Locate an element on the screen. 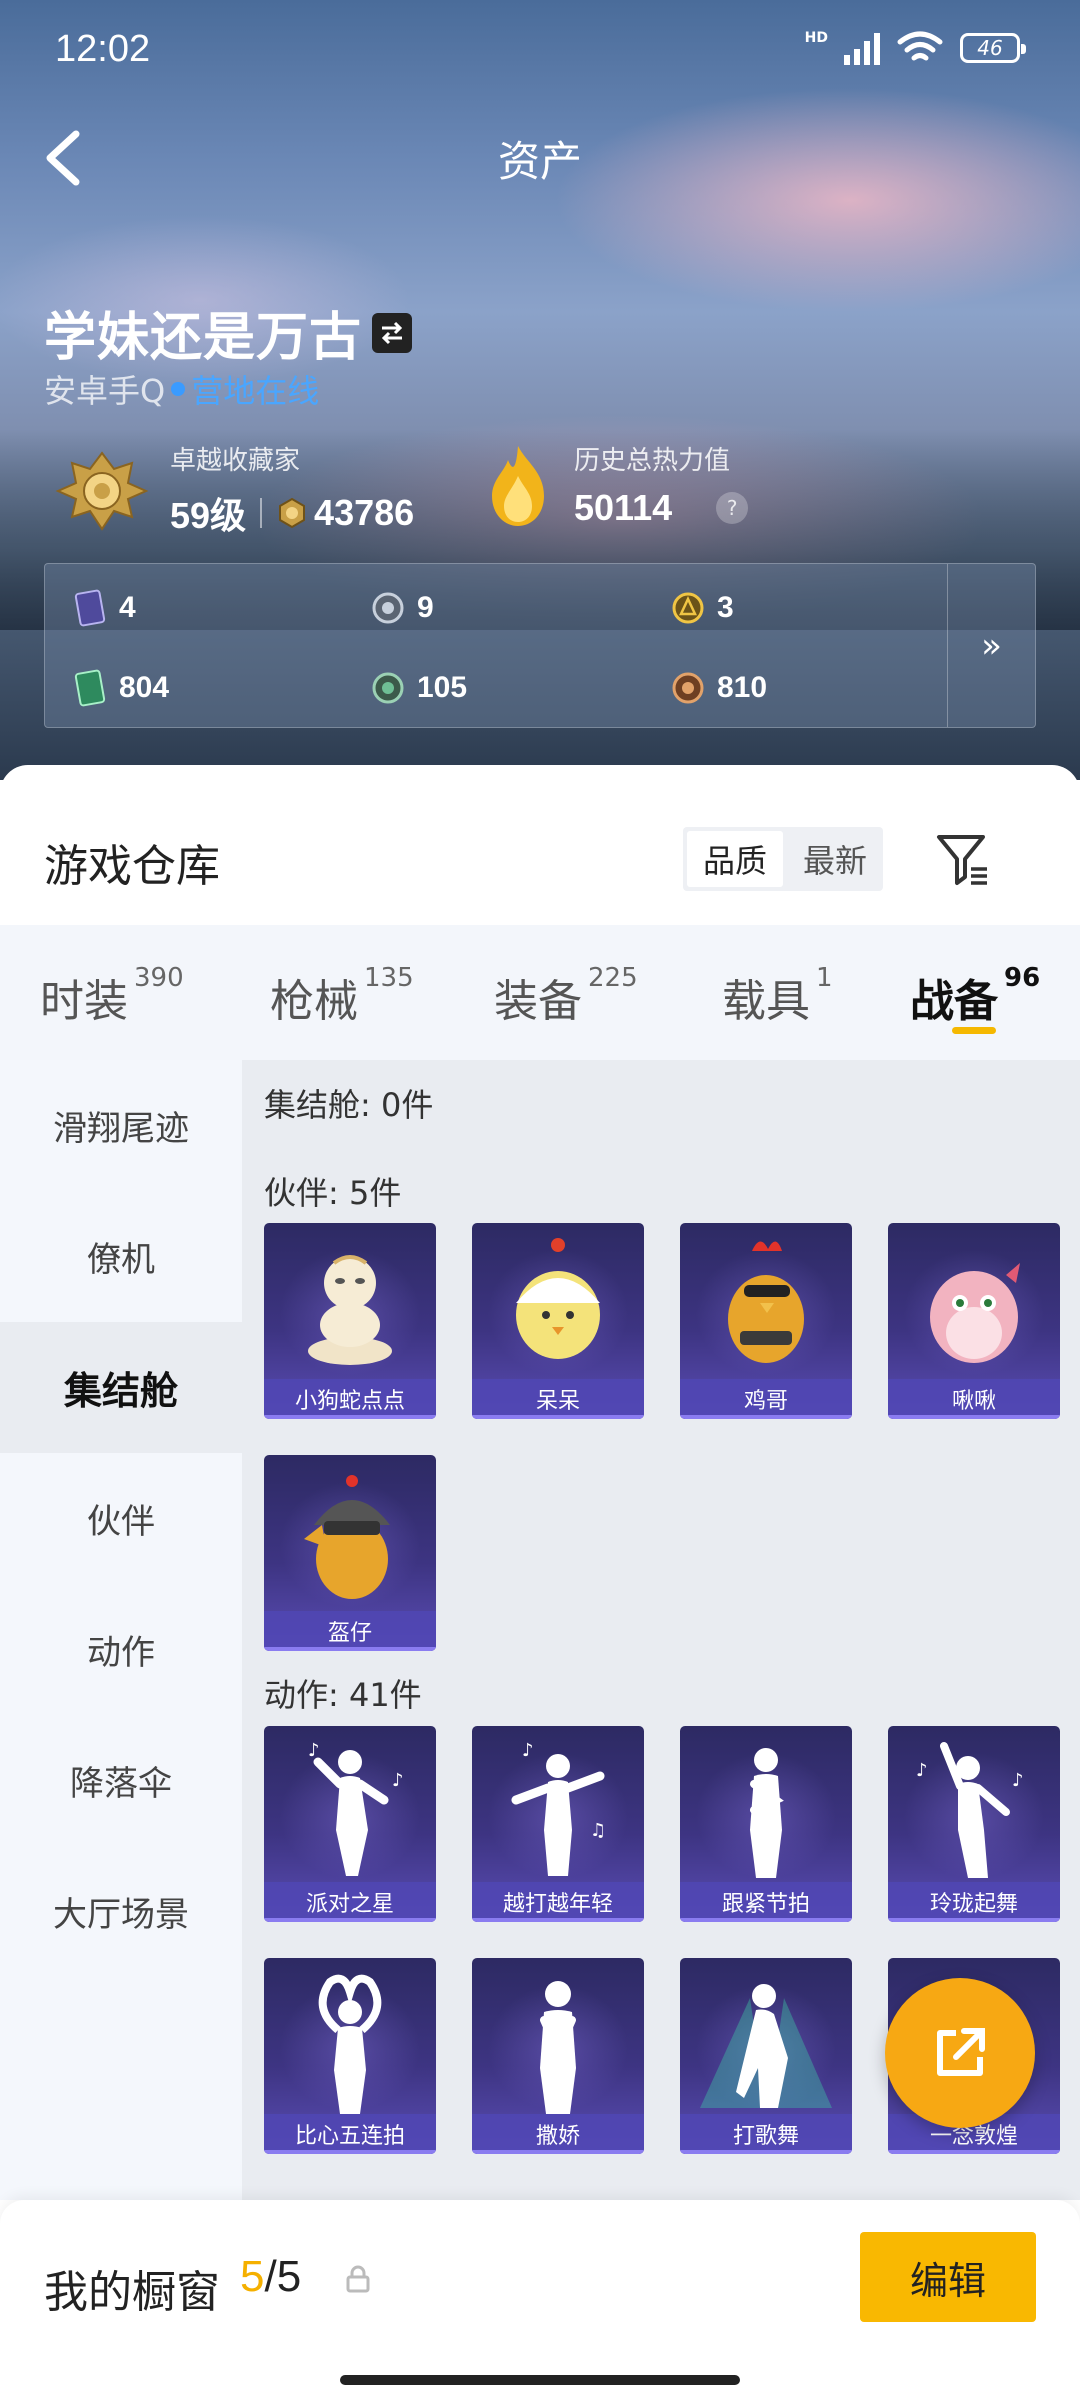 Image resolution: width=1080 pixels, height=2400 pixels. side-nav-wingman: 僚机 is located at coordinates (121, 1256).